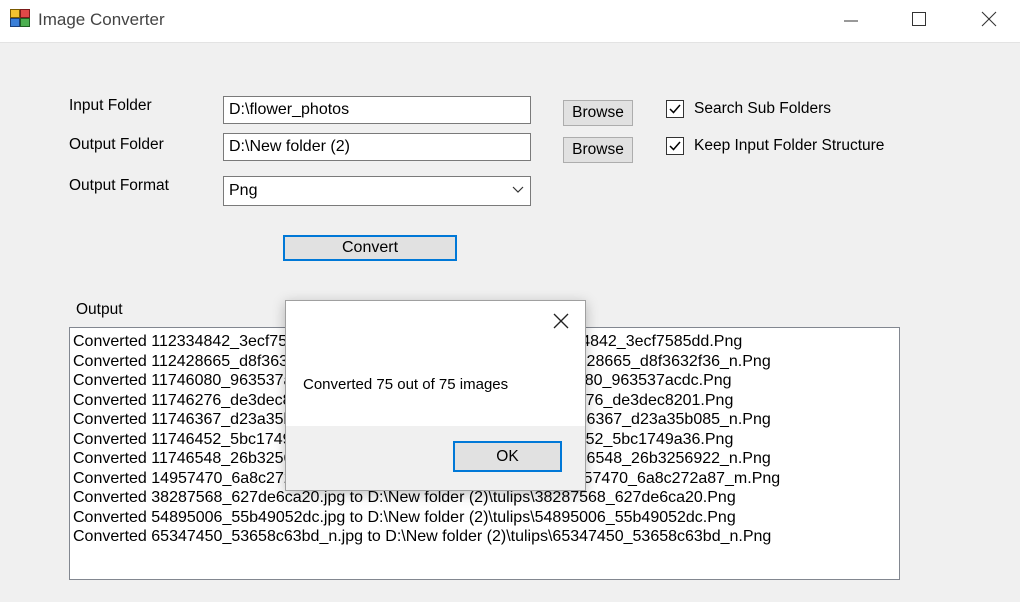 The height and width of the screenshot is (602, 1020). What do you see at coordinates (377, 110) in the screenshot?
I see `input-folder-field: D:\flower_photos` at bounding box center [377, 110].